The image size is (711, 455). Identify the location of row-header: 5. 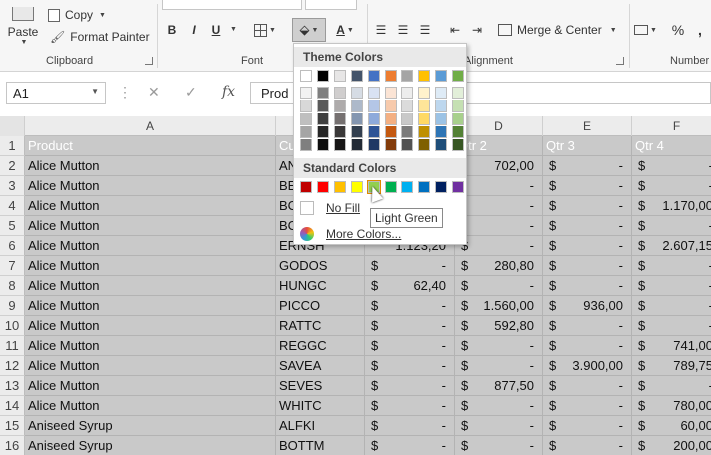
(12, 226).